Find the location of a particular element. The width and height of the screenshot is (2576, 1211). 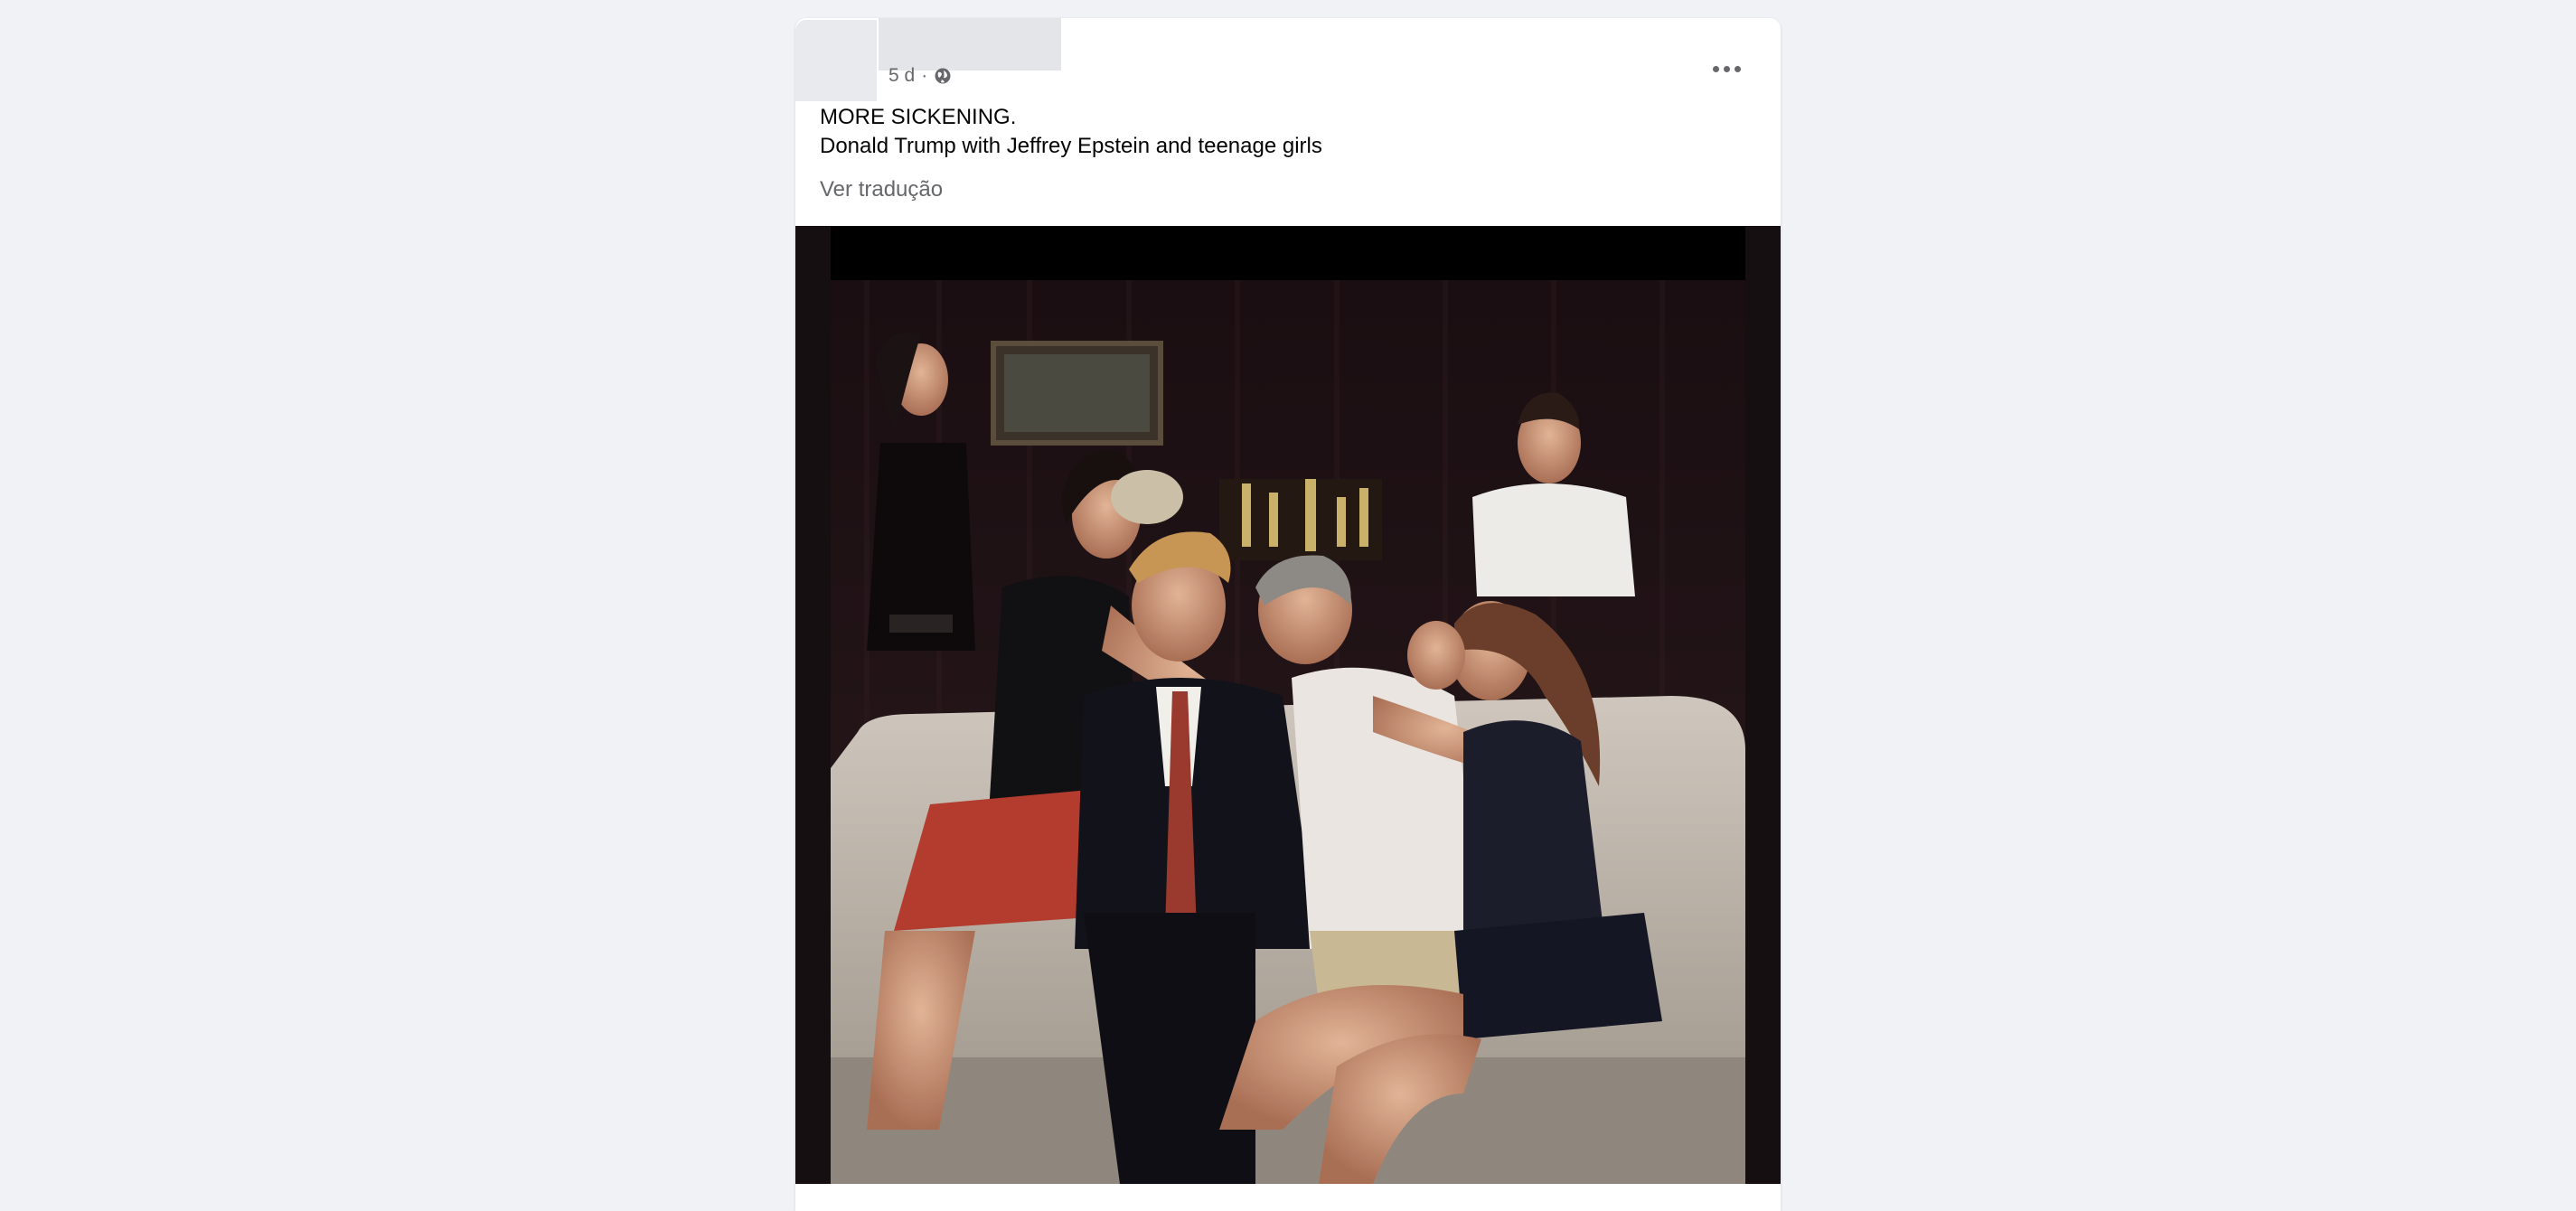

globe-icon is located at coordinates (943, 76).